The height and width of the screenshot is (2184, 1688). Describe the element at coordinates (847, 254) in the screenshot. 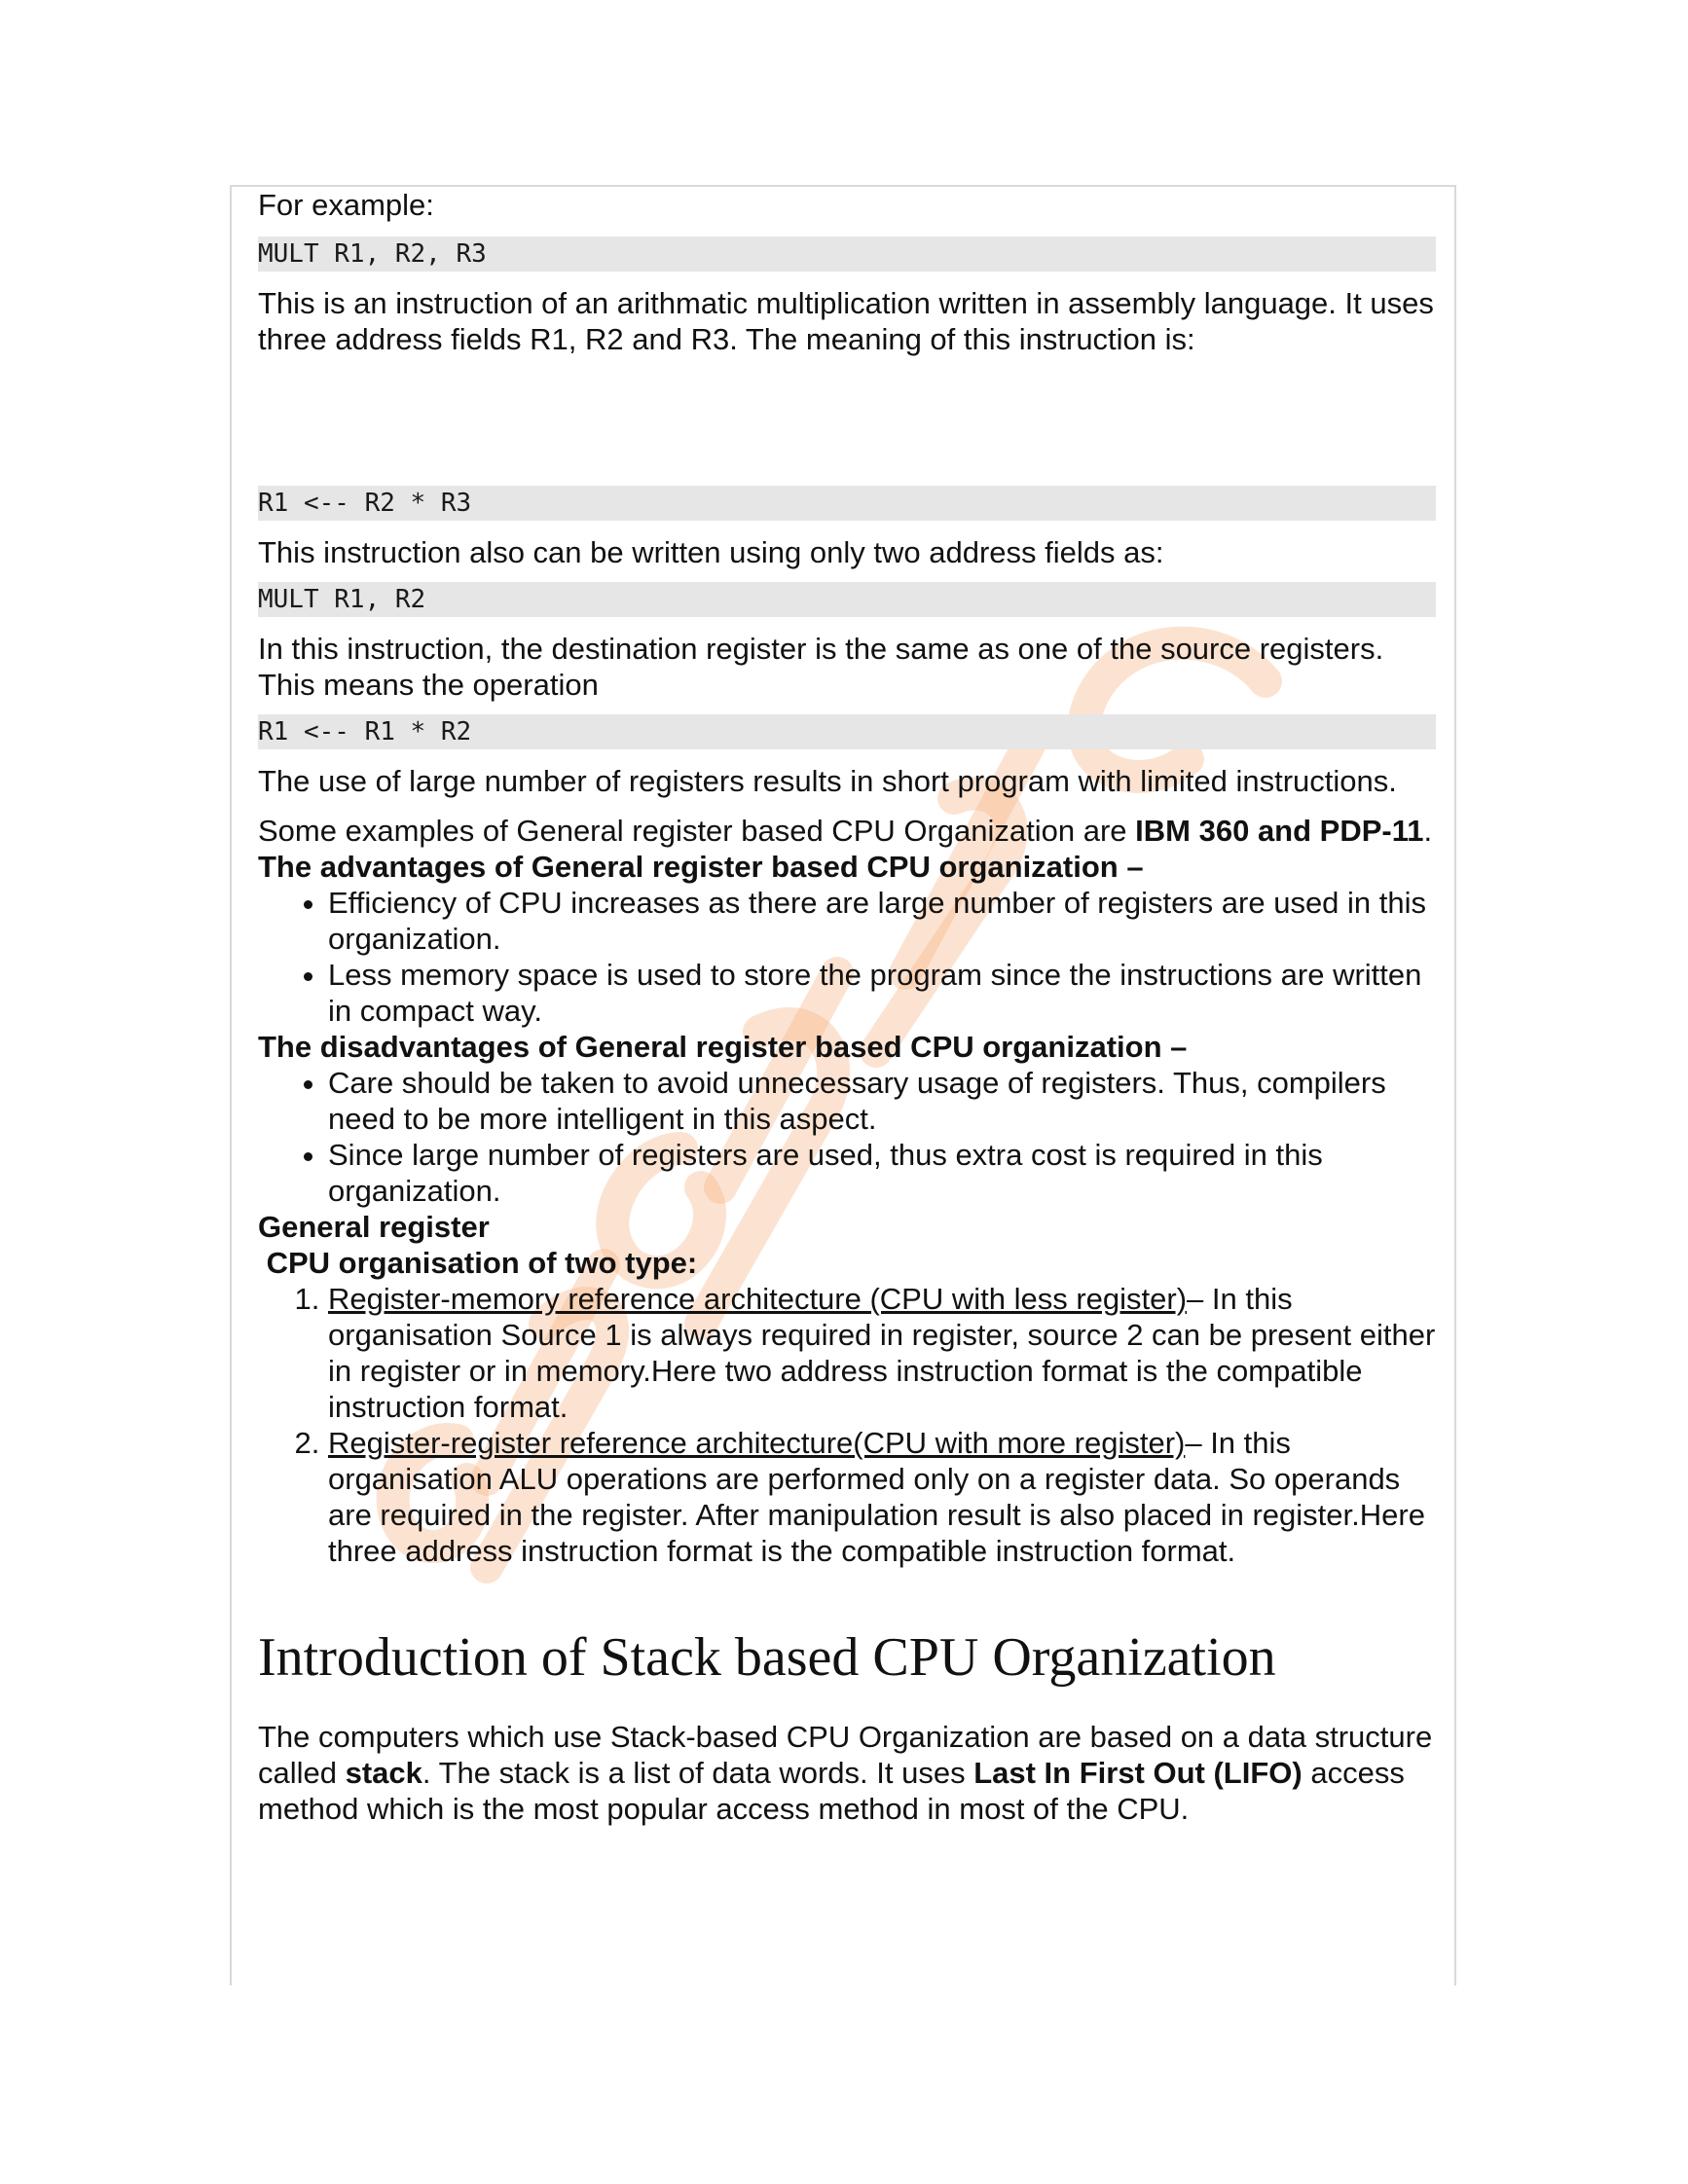

I see `code-block-1: MULT R1, R2, R3` at that location.